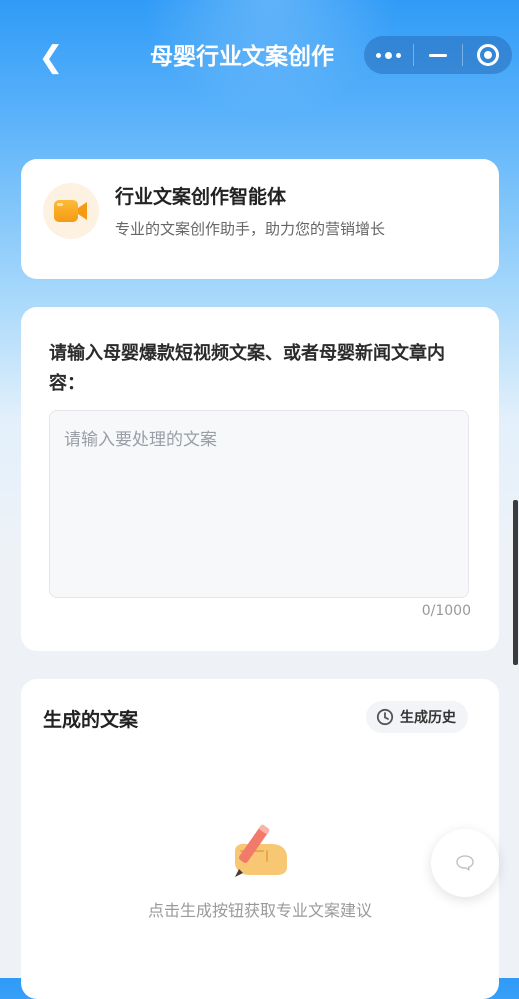 The width and height of the screenshot is (519, 999). Describe the element at coordinates (250, 229) in the screenshot. I see `agent-subtitle: 专业的文案创作助手，助力您的营销增长` at that location.